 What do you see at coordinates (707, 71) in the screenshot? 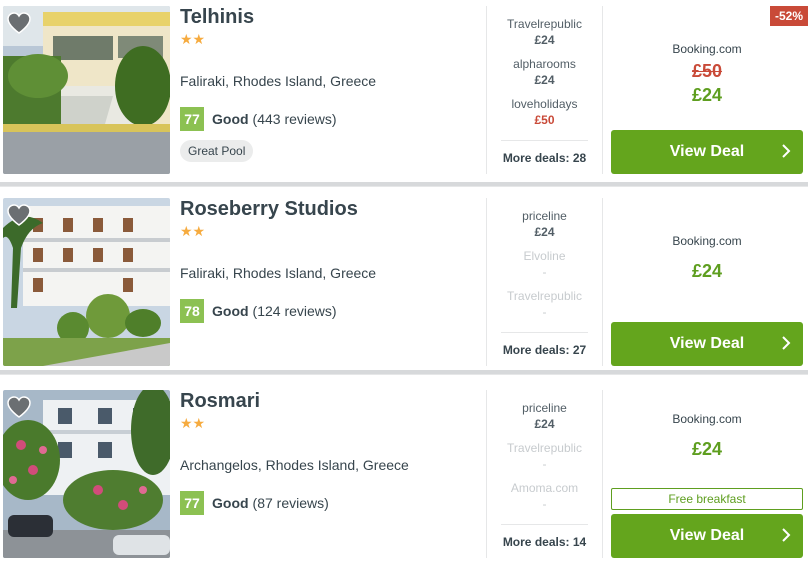
I see `old-price: £50` at bounding box center [707, 71].